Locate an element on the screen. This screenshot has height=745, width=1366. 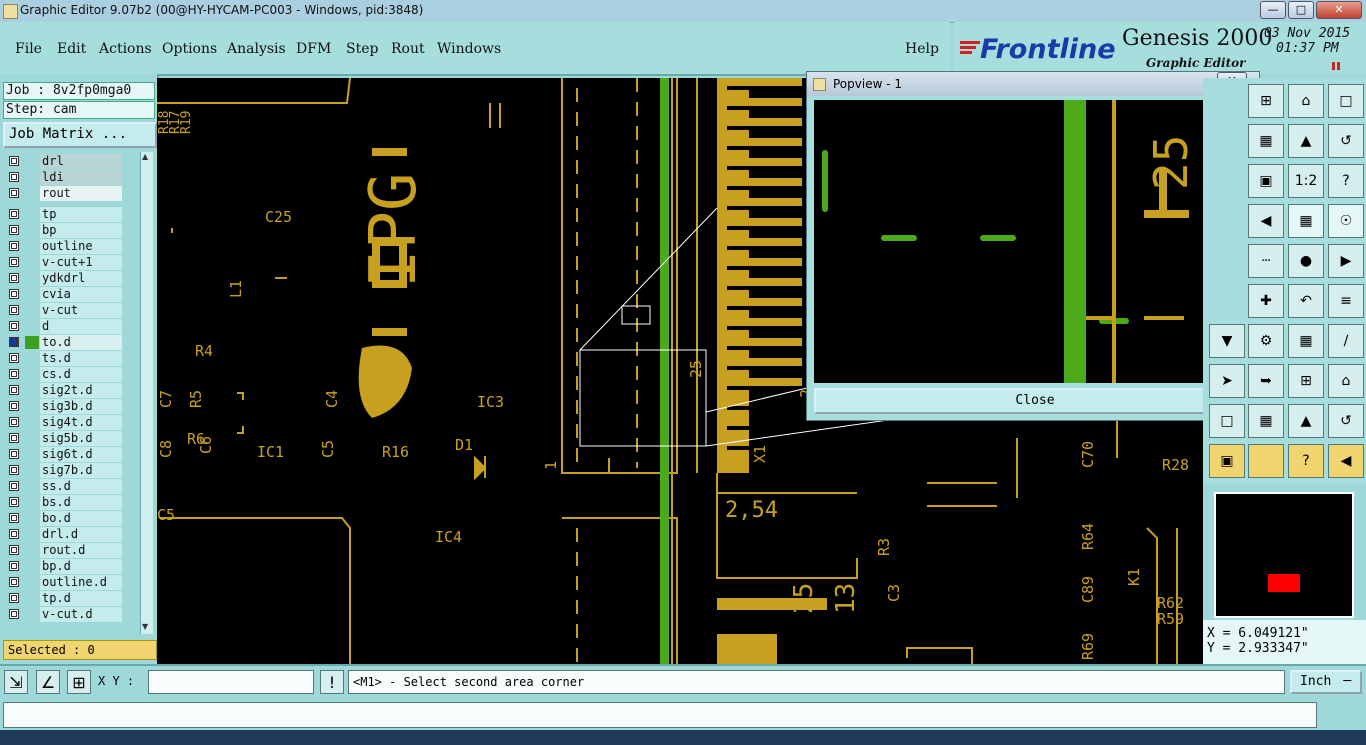
pointer-icon: ➤ is located at coordinates (1227, 381).